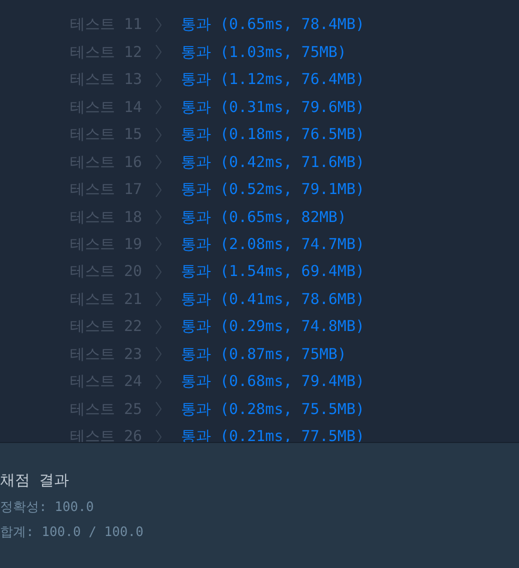 The image size is (519, 568). What do you see at coordinates (273, 162) in the screenshot?
I see `test-result: 통과 (0.42ms, 71.6MB)` at bounding box center [273, 162].